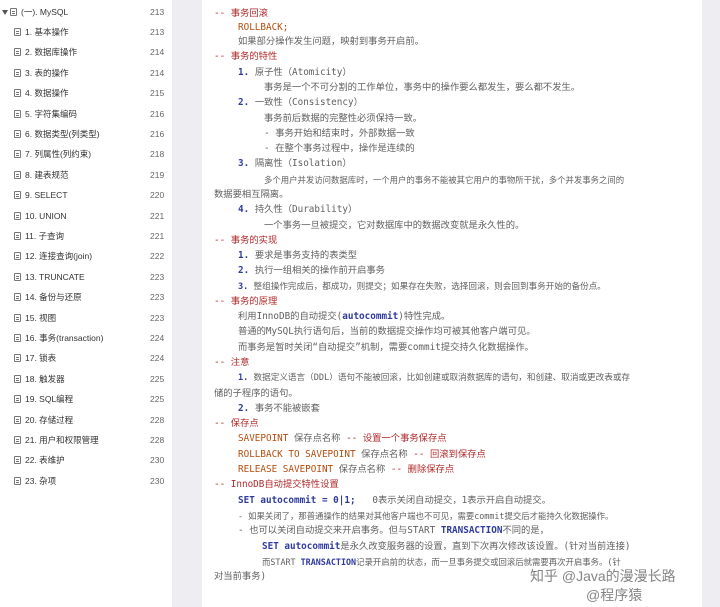  Describe the element at coordinates (396, 438) in the screenshot. I see `code-comment: -- 设置一个事务保存点` at that location.